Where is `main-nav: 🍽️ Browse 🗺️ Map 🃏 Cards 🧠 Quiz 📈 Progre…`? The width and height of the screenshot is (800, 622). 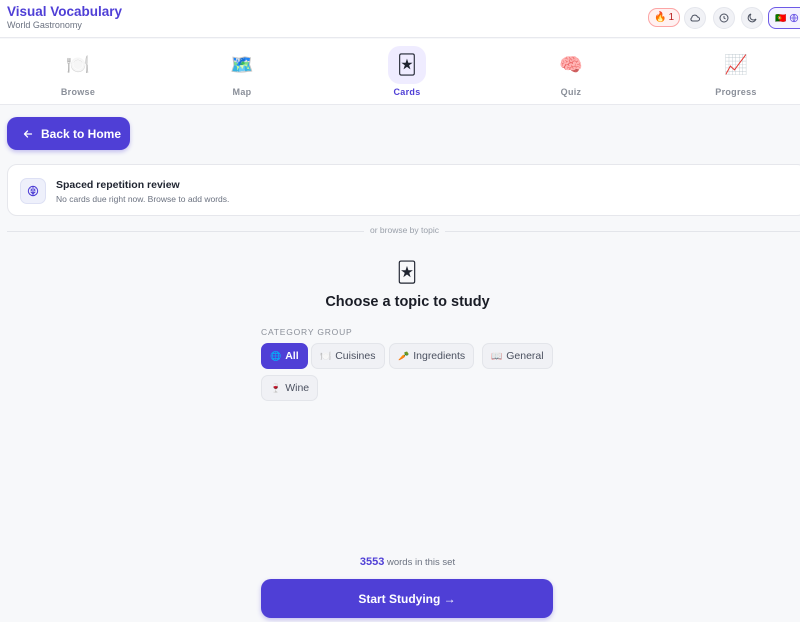 main-nav: 🍽️ Browse 🗺️ Map 🃏 Cards 🧠 Quiz 📈 Progre… is located at coordinates (400, 72).